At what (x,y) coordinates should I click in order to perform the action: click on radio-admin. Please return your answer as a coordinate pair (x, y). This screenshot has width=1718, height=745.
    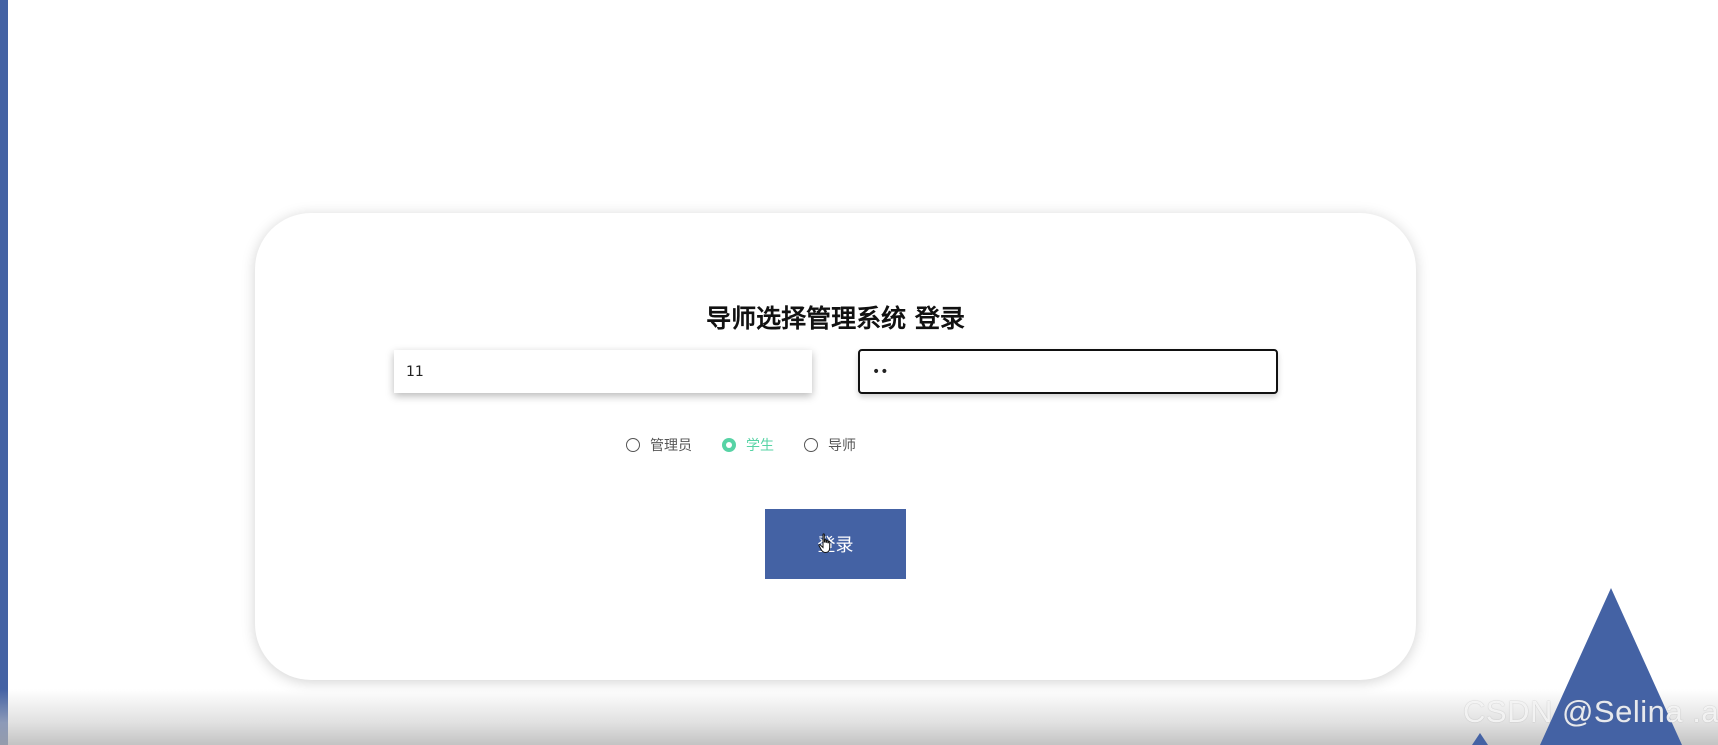
    Looking at the image, I should click on (633, 445).